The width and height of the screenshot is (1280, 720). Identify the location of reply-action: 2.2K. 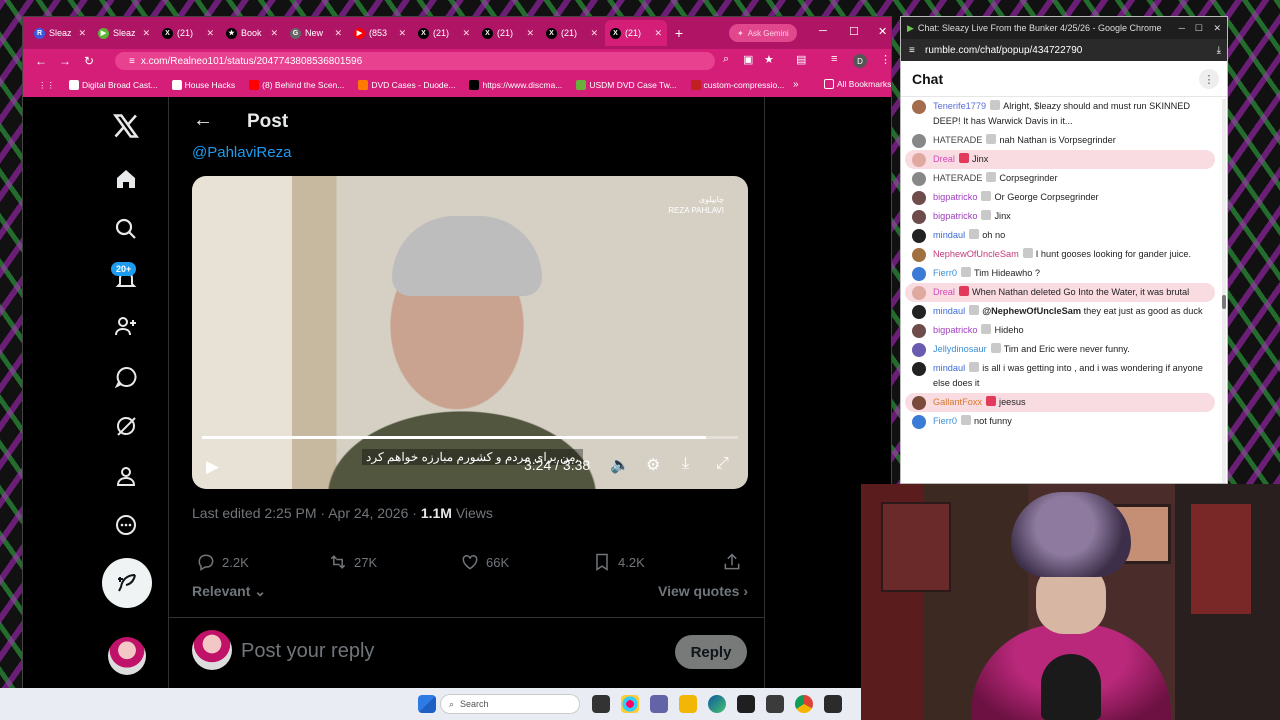
(222, 562).